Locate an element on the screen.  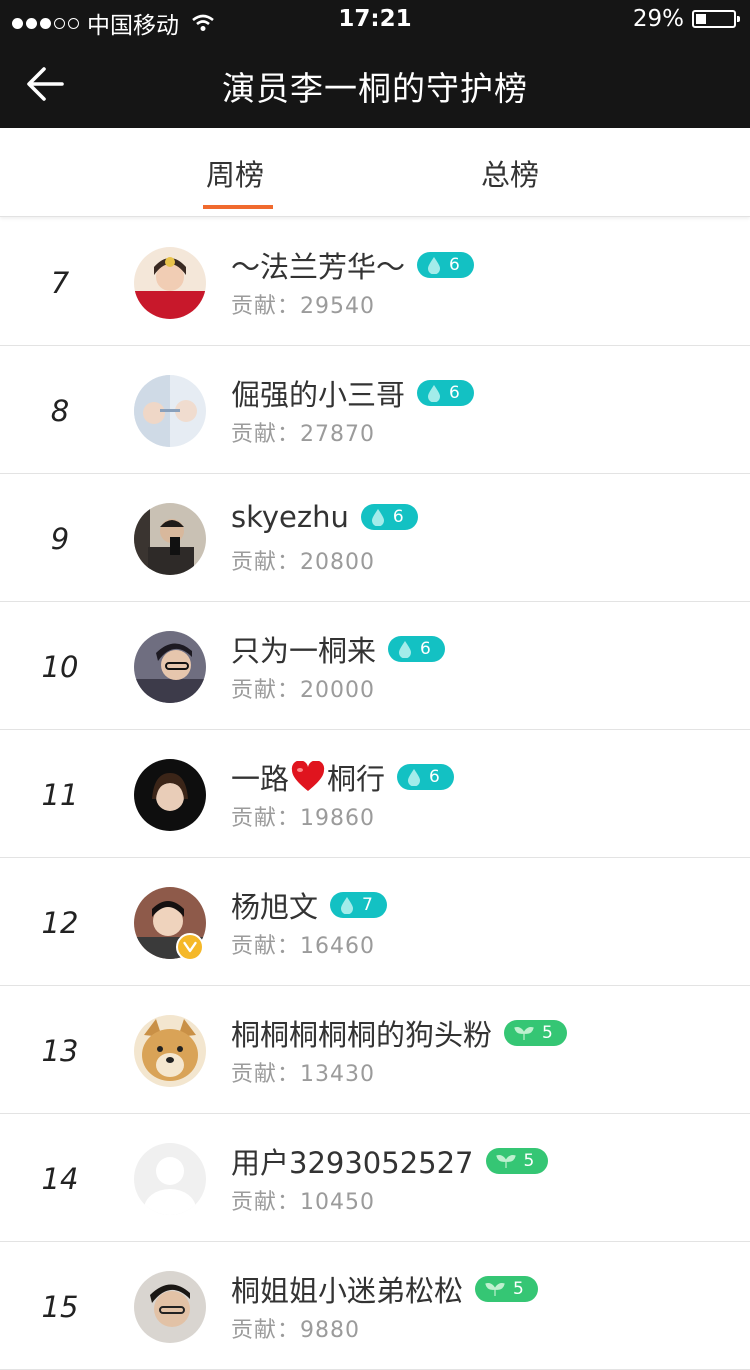
contribution-value: 20000 is located at coordinates (338, 690).